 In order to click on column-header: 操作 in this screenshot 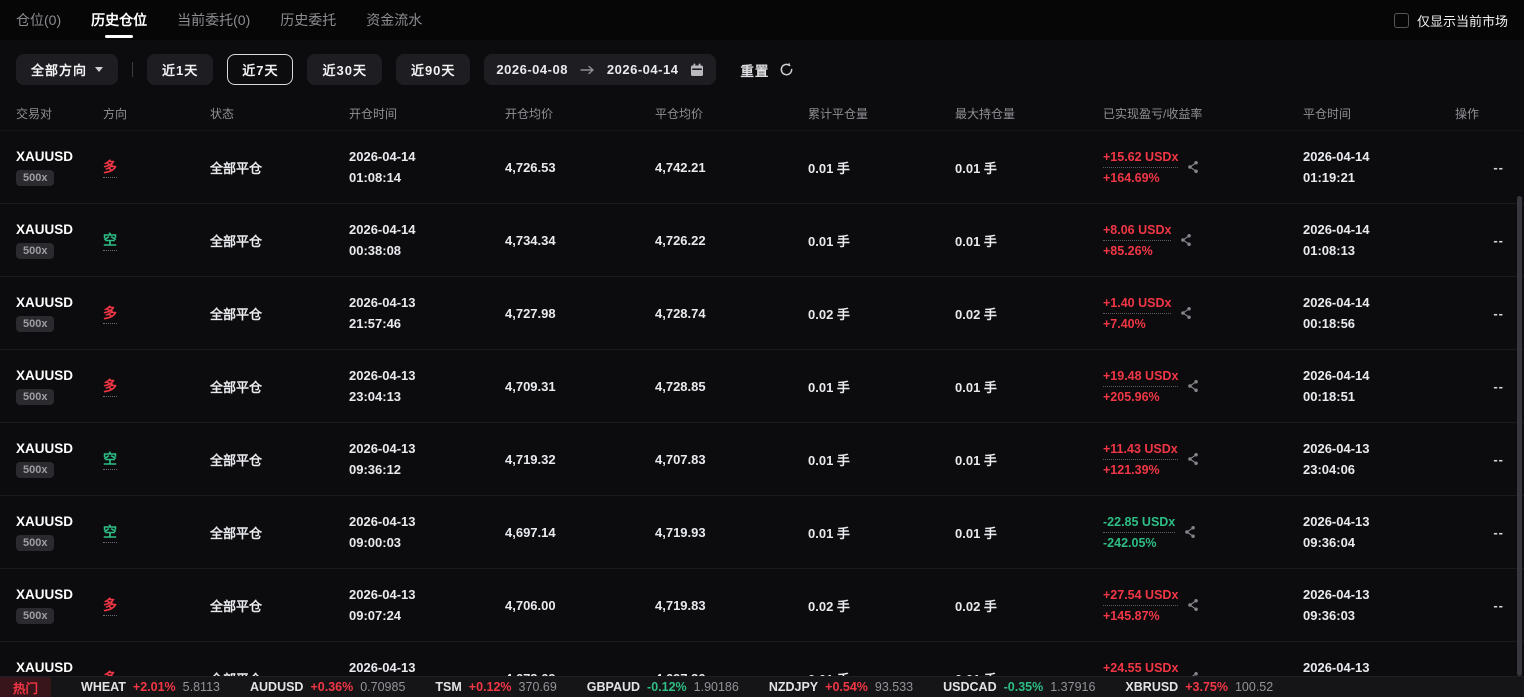, I will do `click(1467, 114)`.